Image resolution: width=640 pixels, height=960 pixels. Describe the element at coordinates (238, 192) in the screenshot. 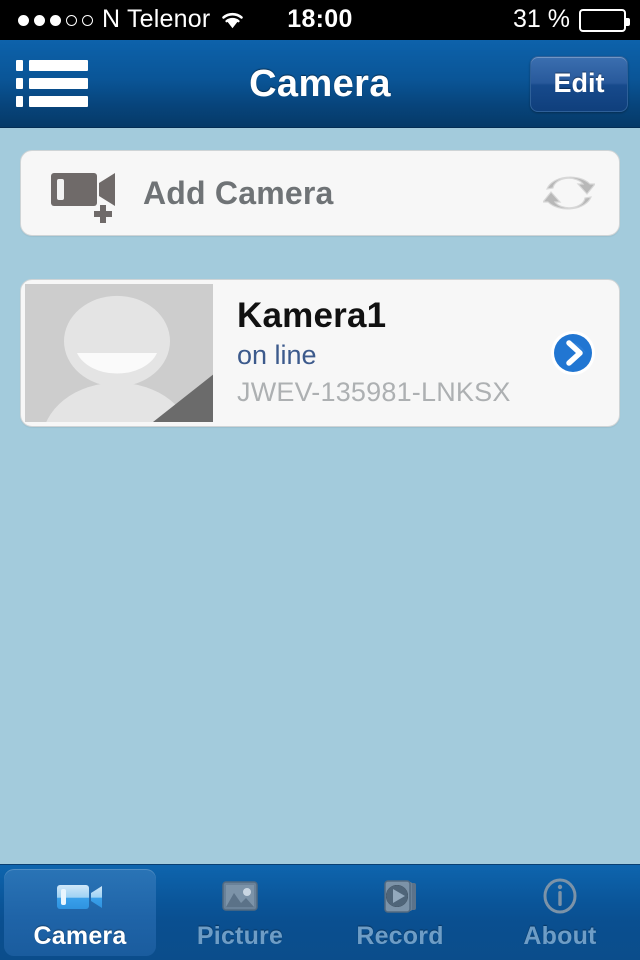

I see `add-camera-label: Add Camera` at that location.